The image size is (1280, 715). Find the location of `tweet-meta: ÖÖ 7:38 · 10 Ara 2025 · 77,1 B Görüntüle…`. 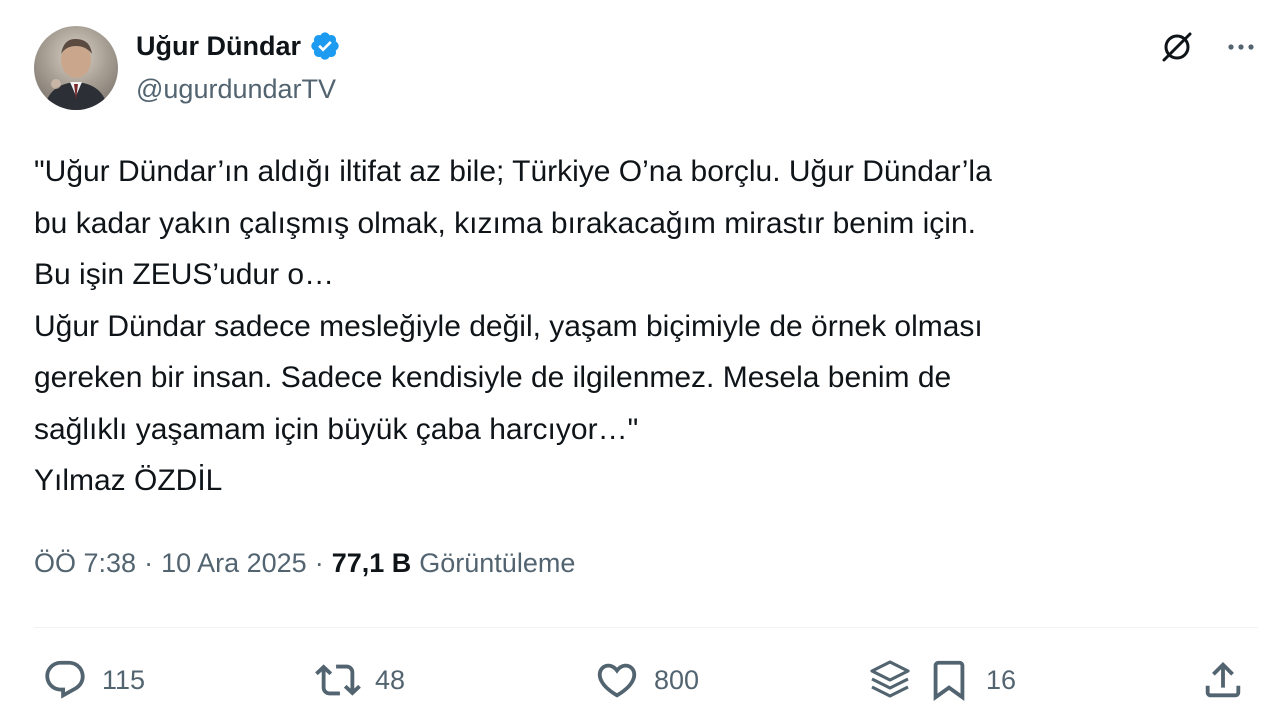

tweet-meta: ÖÖ 7:38 · 10 Ara 2025 · 77,1 B Görüntüle… is located at coordinates (304, 563).